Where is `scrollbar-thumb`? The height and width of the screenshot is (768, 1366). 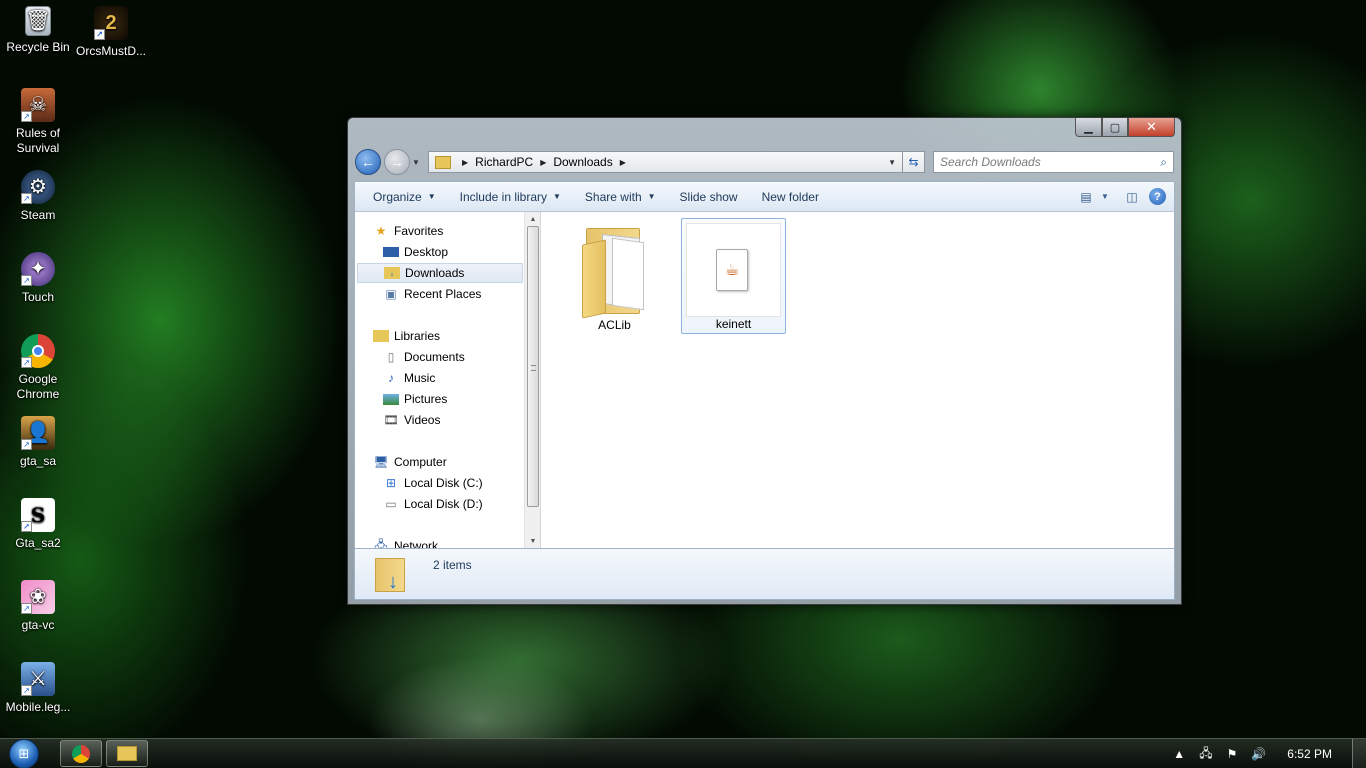 scrollbar-thumb is located at coordinates (533, 366).